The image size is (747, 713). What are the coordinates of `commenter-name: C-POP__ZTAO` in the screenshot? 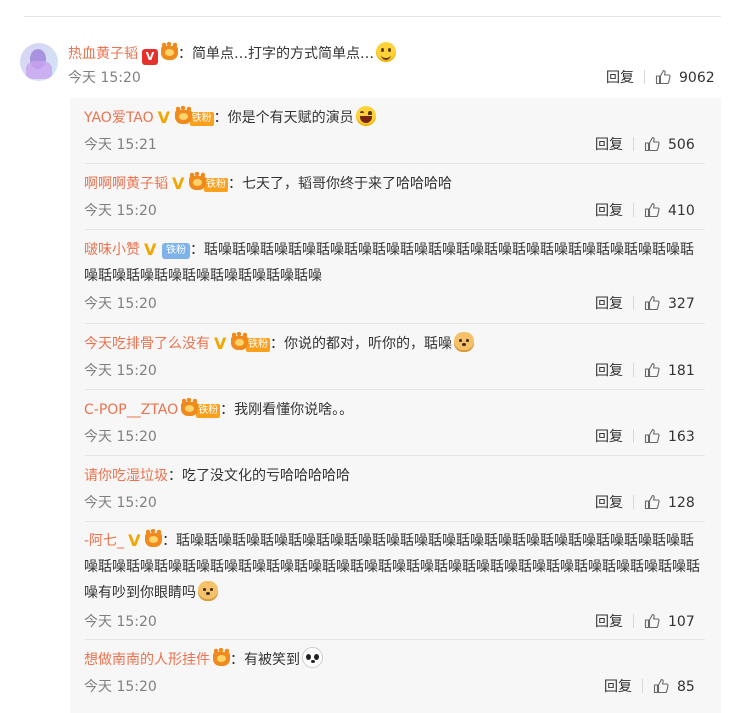 It's located at (131, 410).